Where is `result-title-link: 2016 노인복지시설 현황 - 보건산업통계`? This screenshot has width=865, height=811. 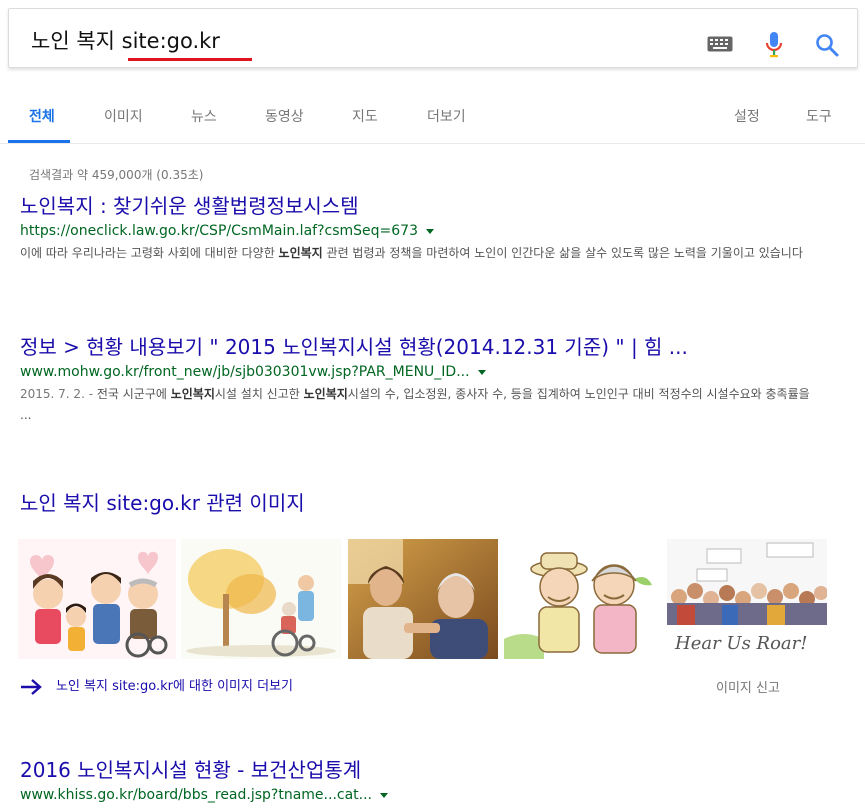
result-title-link: 2016 노인복지시설 현황 - 보건산업통계 is located at coordinates (420, 770).